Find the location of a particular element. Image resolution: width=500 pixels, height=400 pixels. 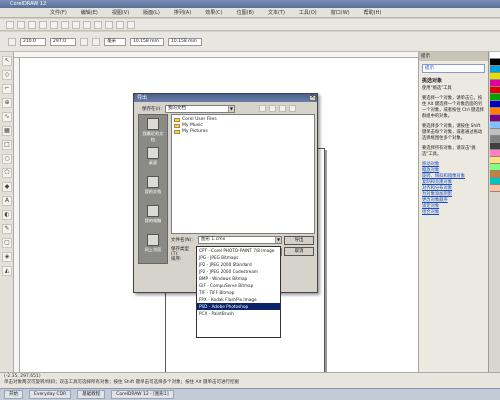

page-width-field: 210.0 is located at coordinates (33, 41).